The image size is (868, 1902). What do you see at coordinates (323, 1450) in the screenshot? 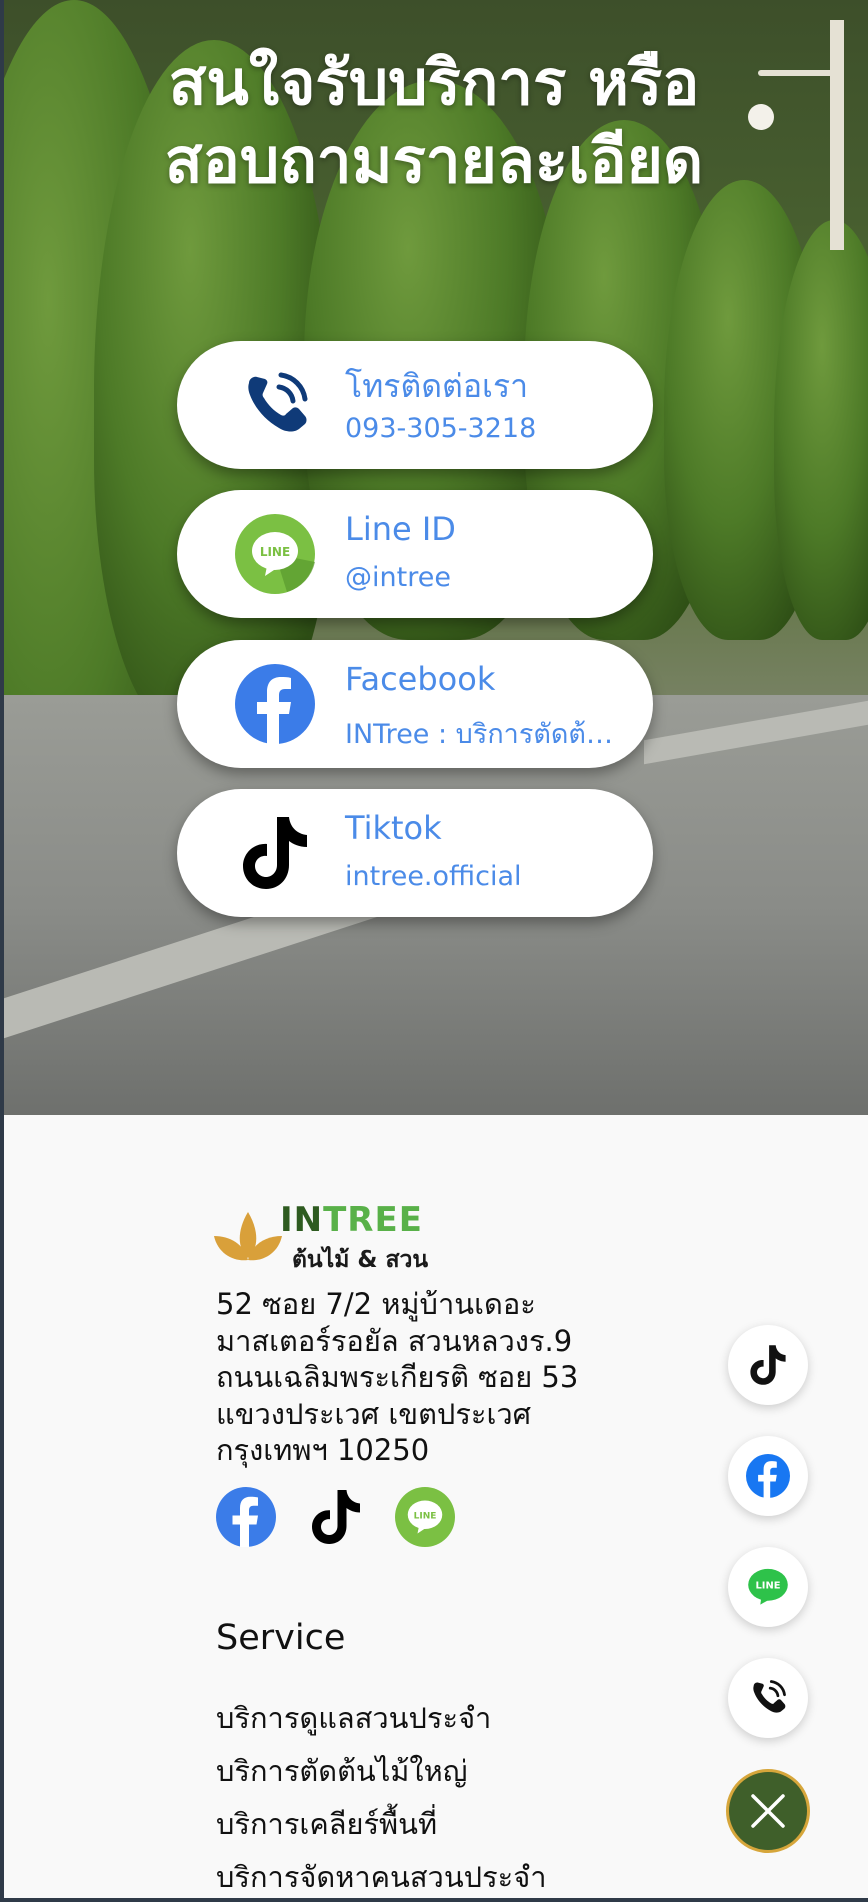
I see `address-line: กรุงเทพฯ 10250` at bounding box center [323, 1450].